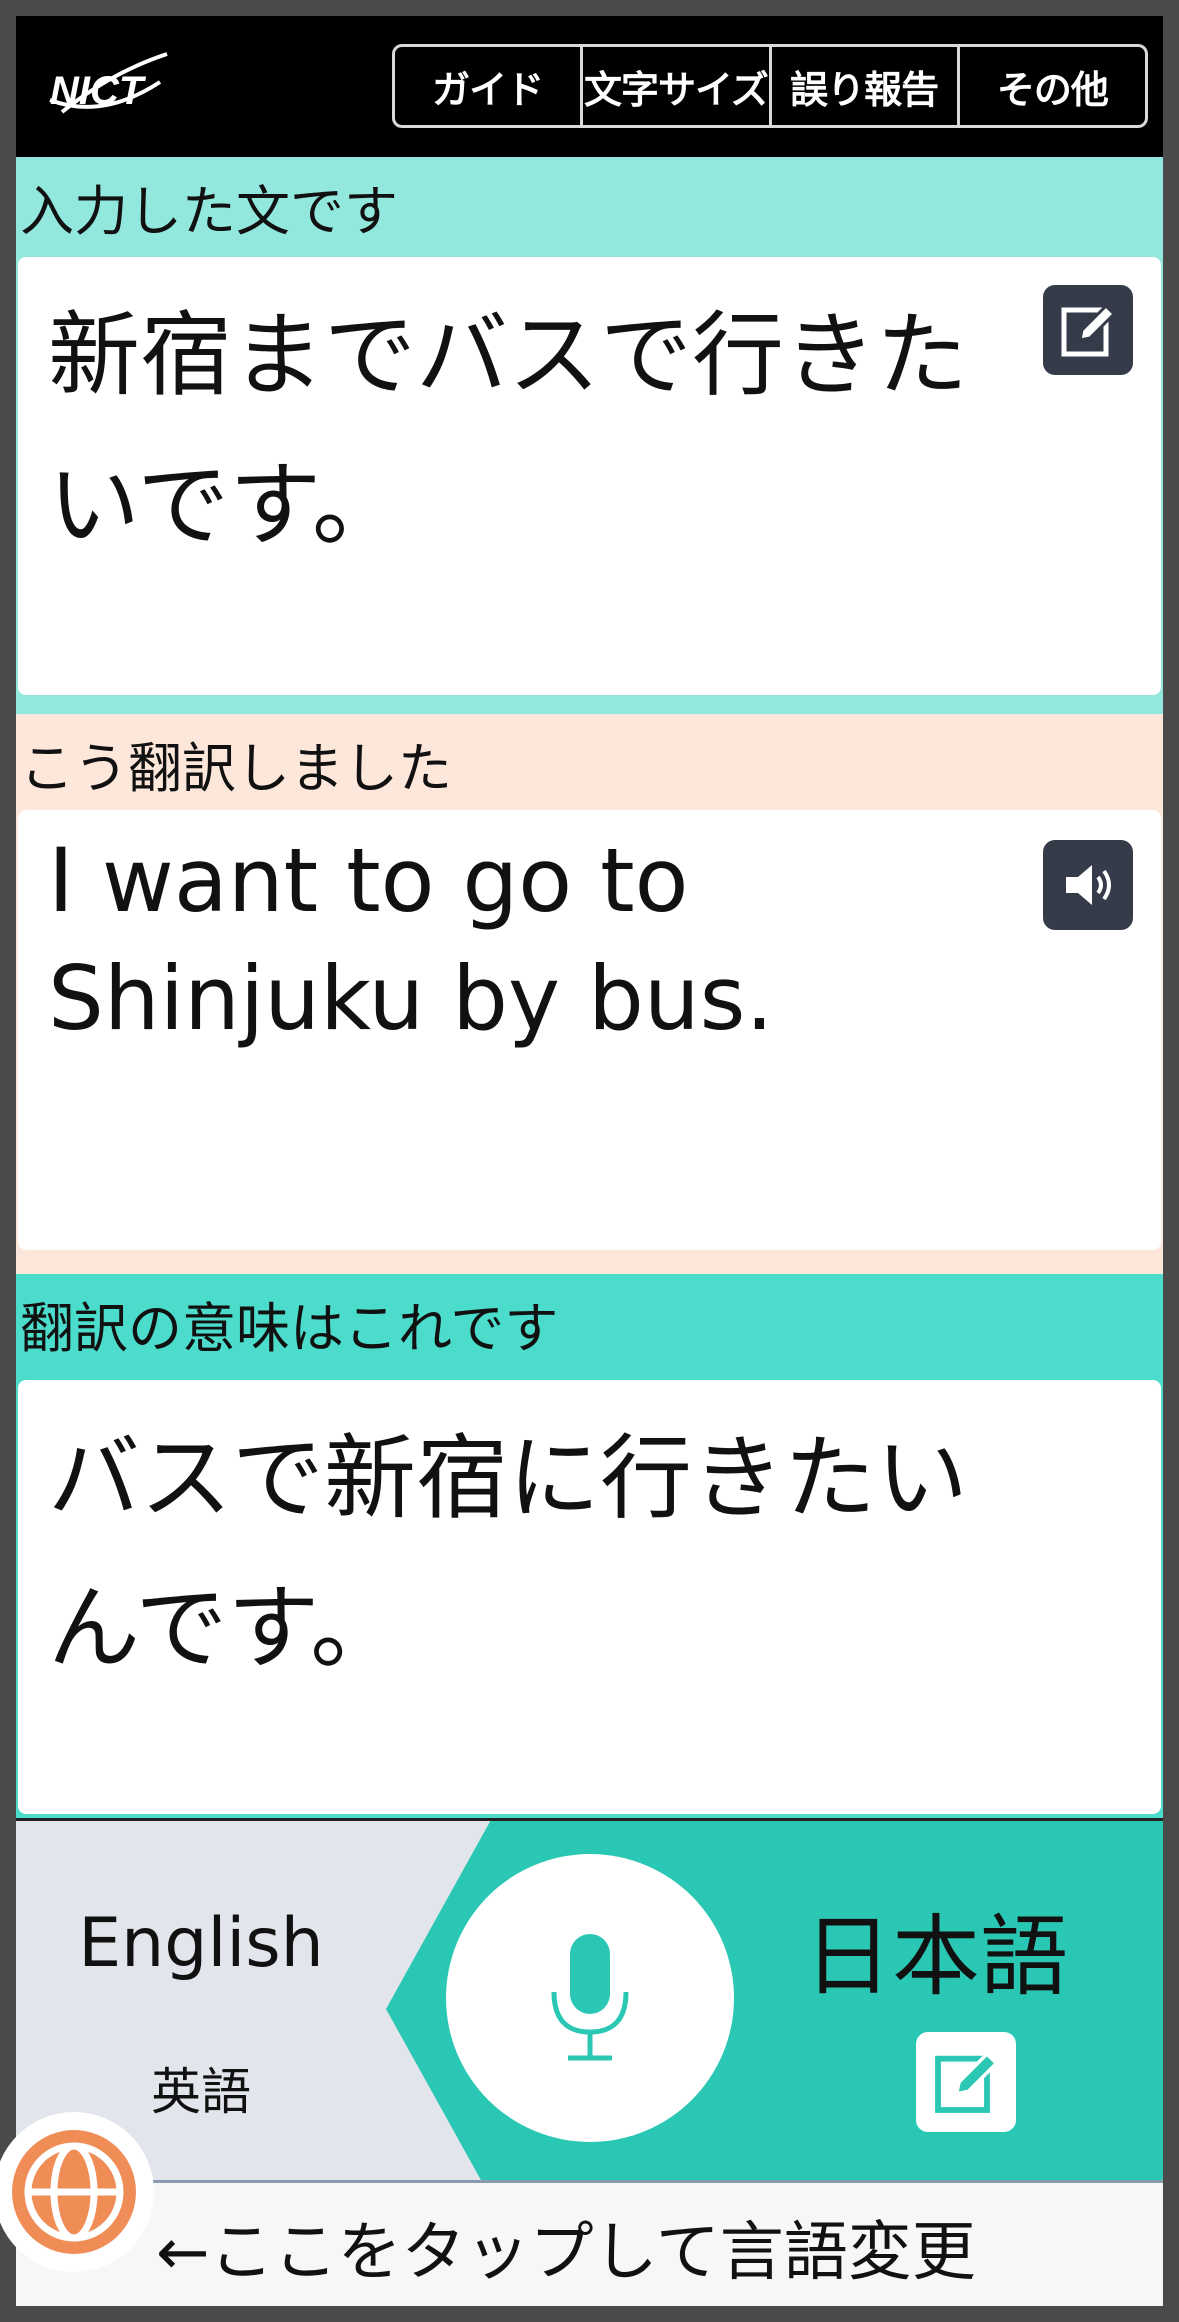  What do you see at coordinates (1052, 86) in the screenshot?
I see `menu-other-button: その他` at bounding box center [1052, 86].